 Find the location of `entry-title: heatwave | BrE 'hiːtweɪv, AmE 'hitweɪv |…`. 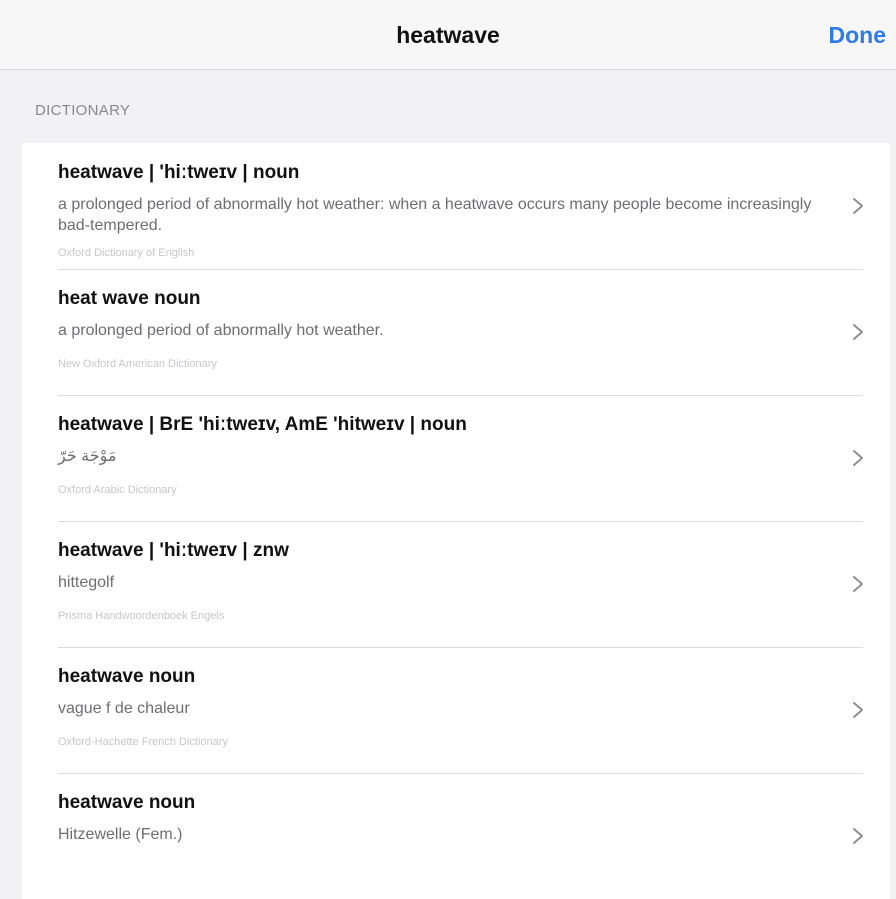

entry-title: heatwave | BrE 'hiːtweɪv, AmE 'hitweɪv |… is located at coordinates (262, 424).